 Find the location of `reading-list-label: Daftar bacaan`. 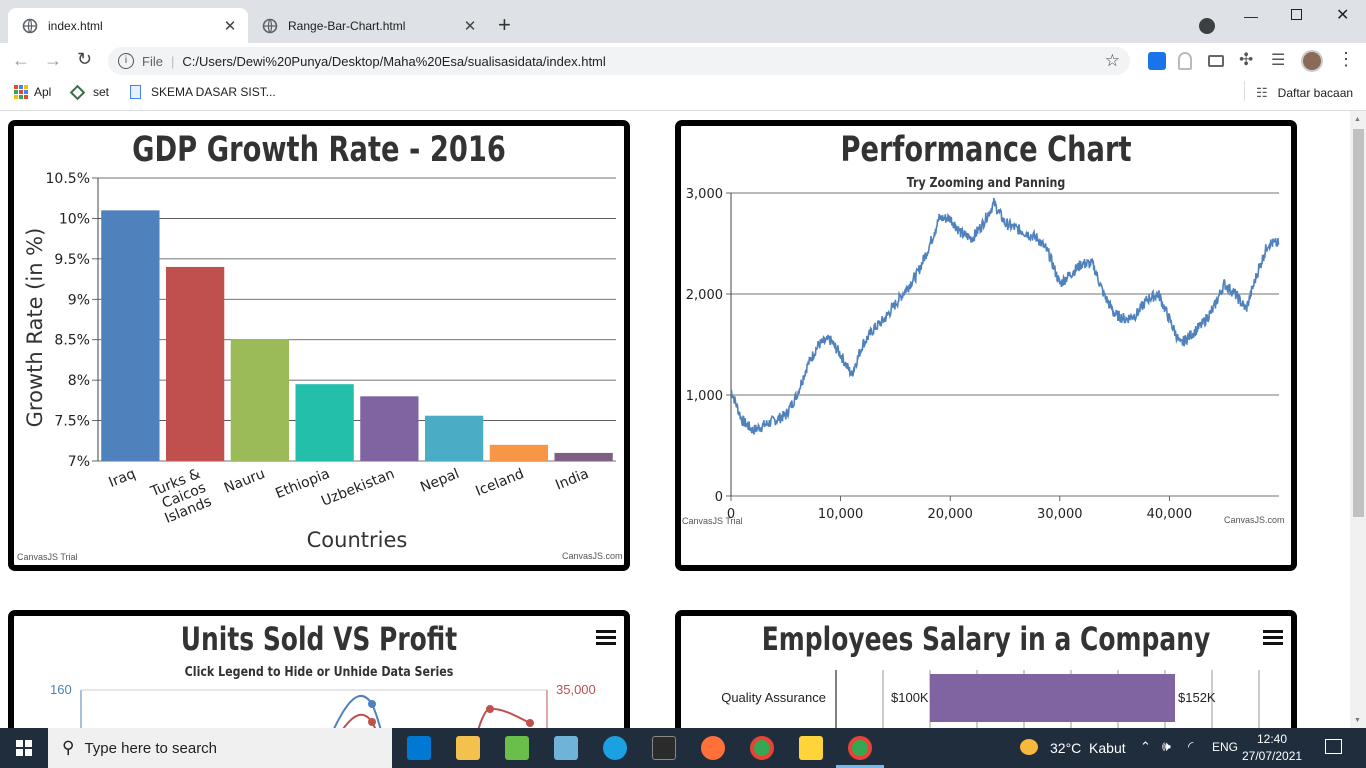

reading-list-label: Daftar bacaan is located at coordinates (1315, 93).